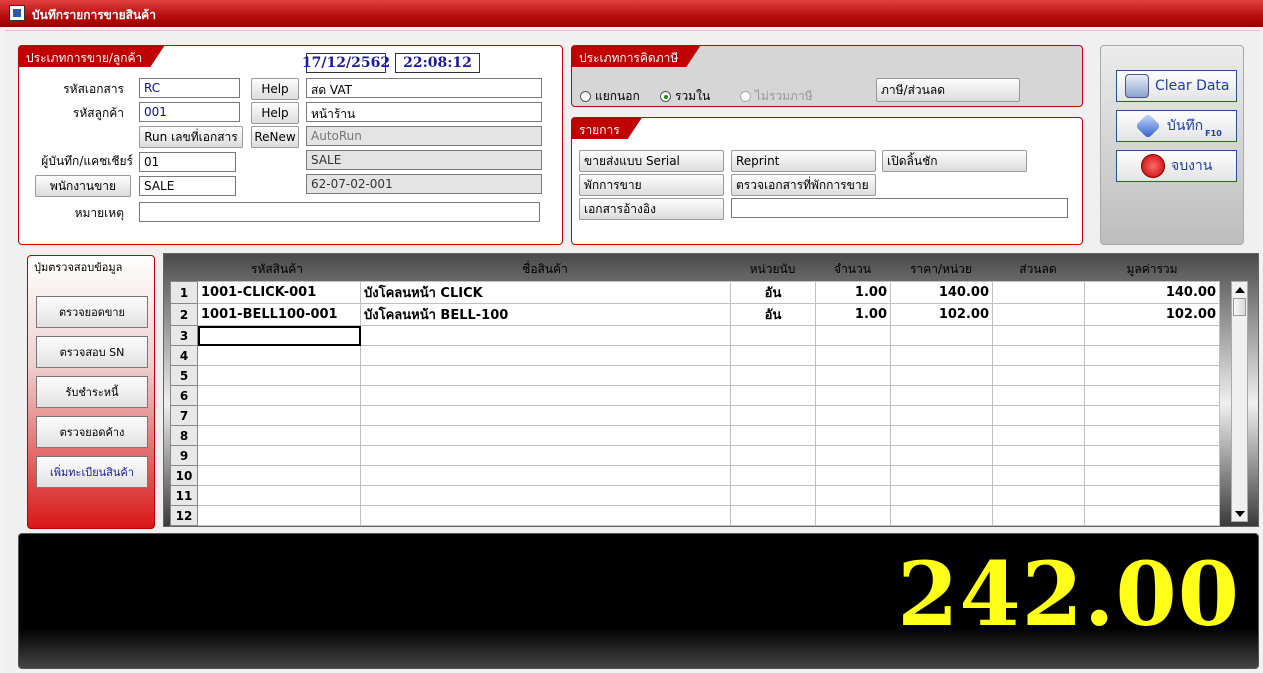 The height and width of the screenshot is (673, 1263). Describe the element at coordinates (1152, 292) in the screenshot. I see `cell-total: 140.00` at that location.